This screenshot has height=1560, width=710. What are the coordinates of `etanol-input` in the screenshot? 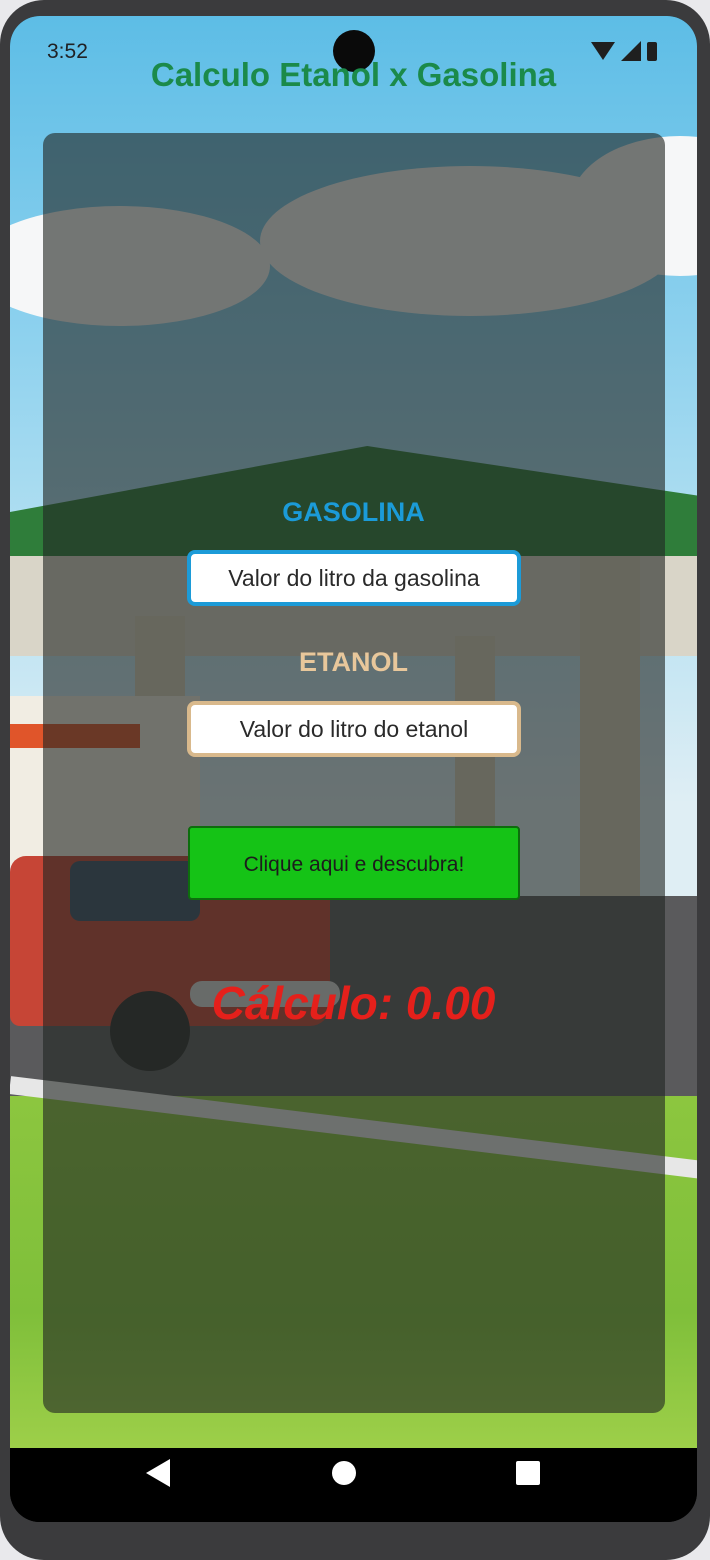 It's located at (354, 729).